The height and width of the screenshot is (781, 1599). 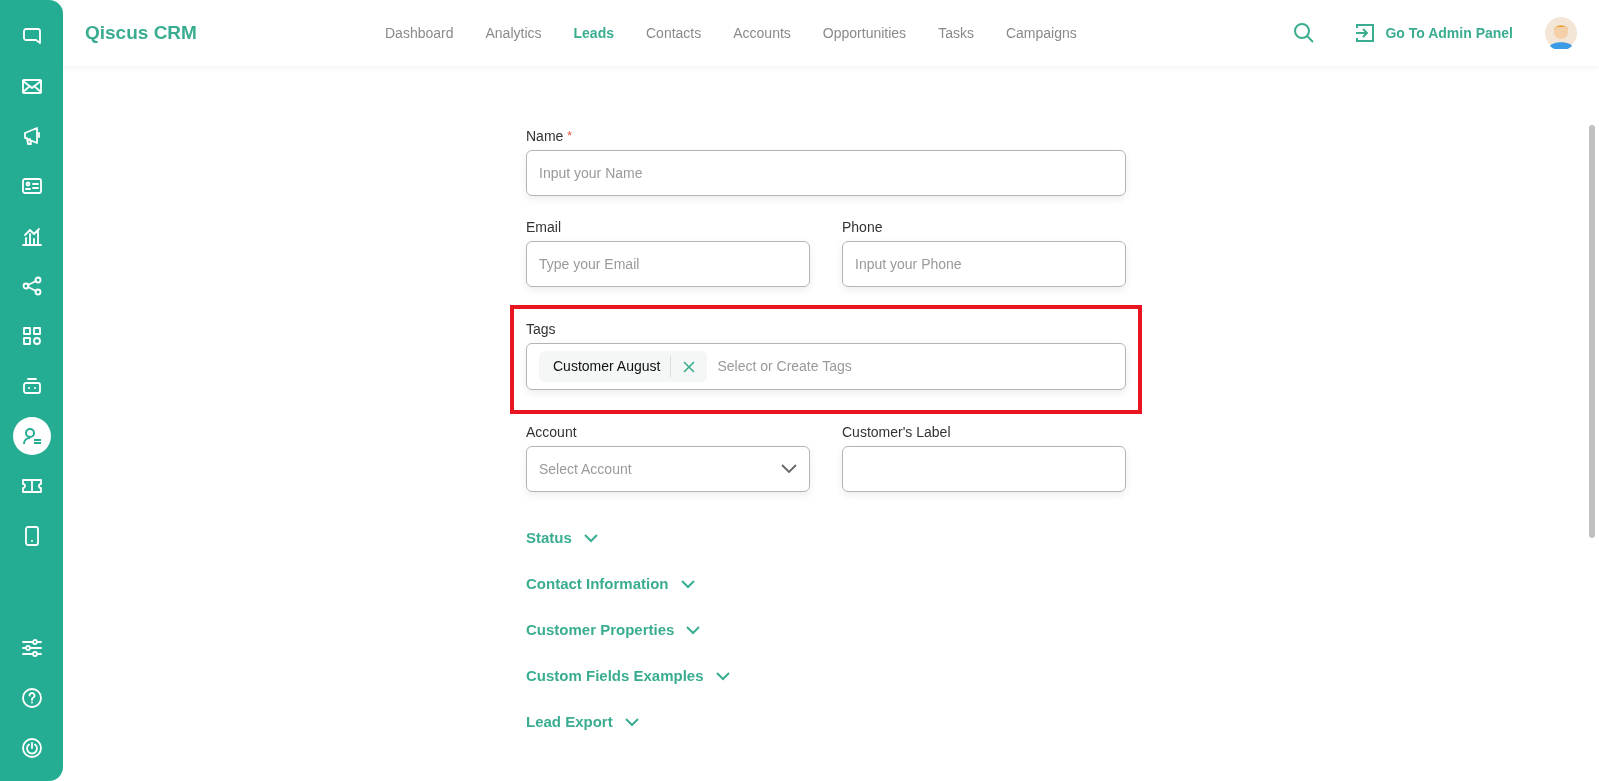 What do you see at coordinates (1041, 33) in the screenshot?
I see `nav-tab: Campaigns` at bounding box center [1041, 33].